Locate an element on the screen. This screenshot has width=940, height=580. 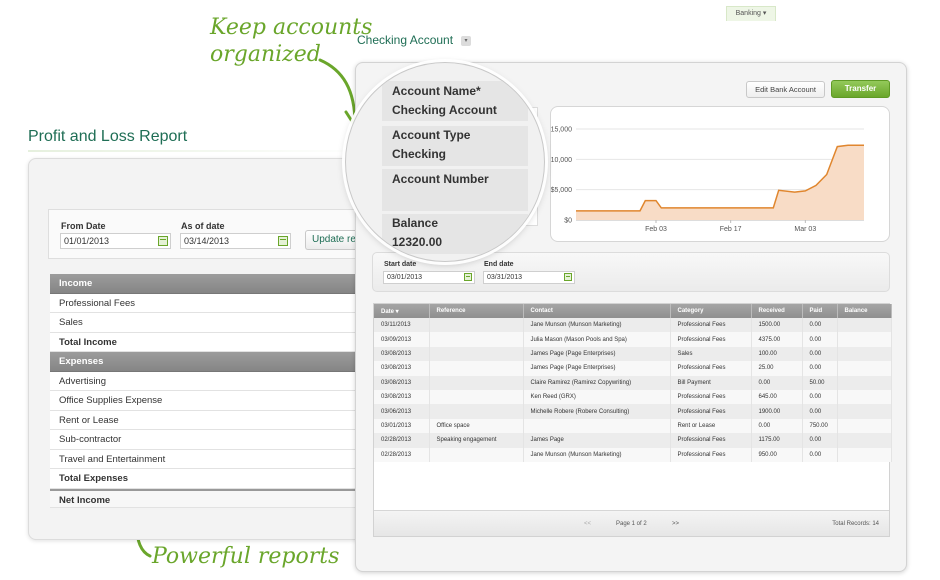
column-header: Contact is located at coordinates (597, 311).